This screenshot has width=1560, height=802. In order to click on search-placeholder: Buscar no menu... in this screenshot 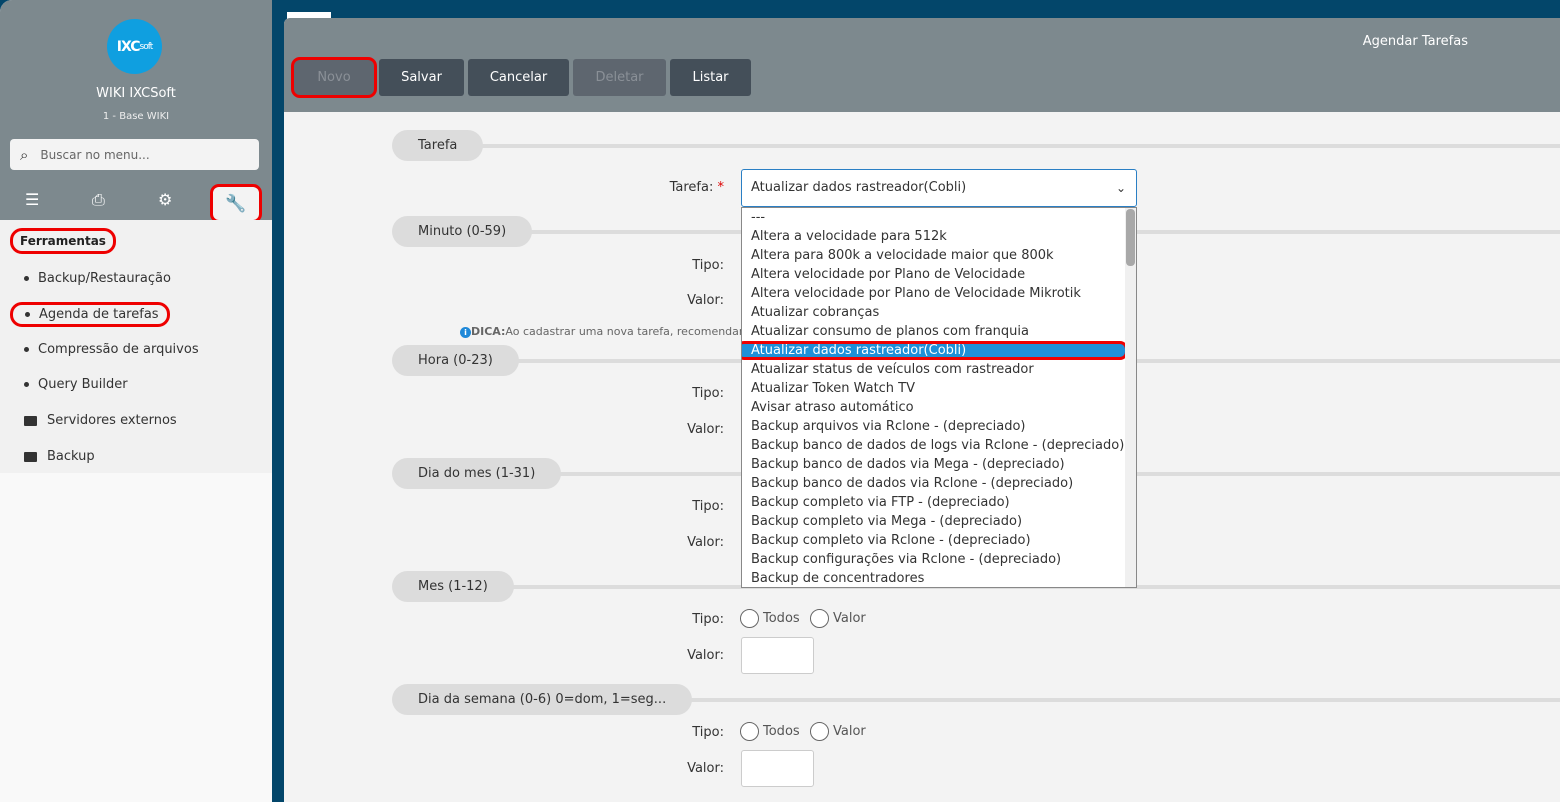, I will do `click(95, 154)`.